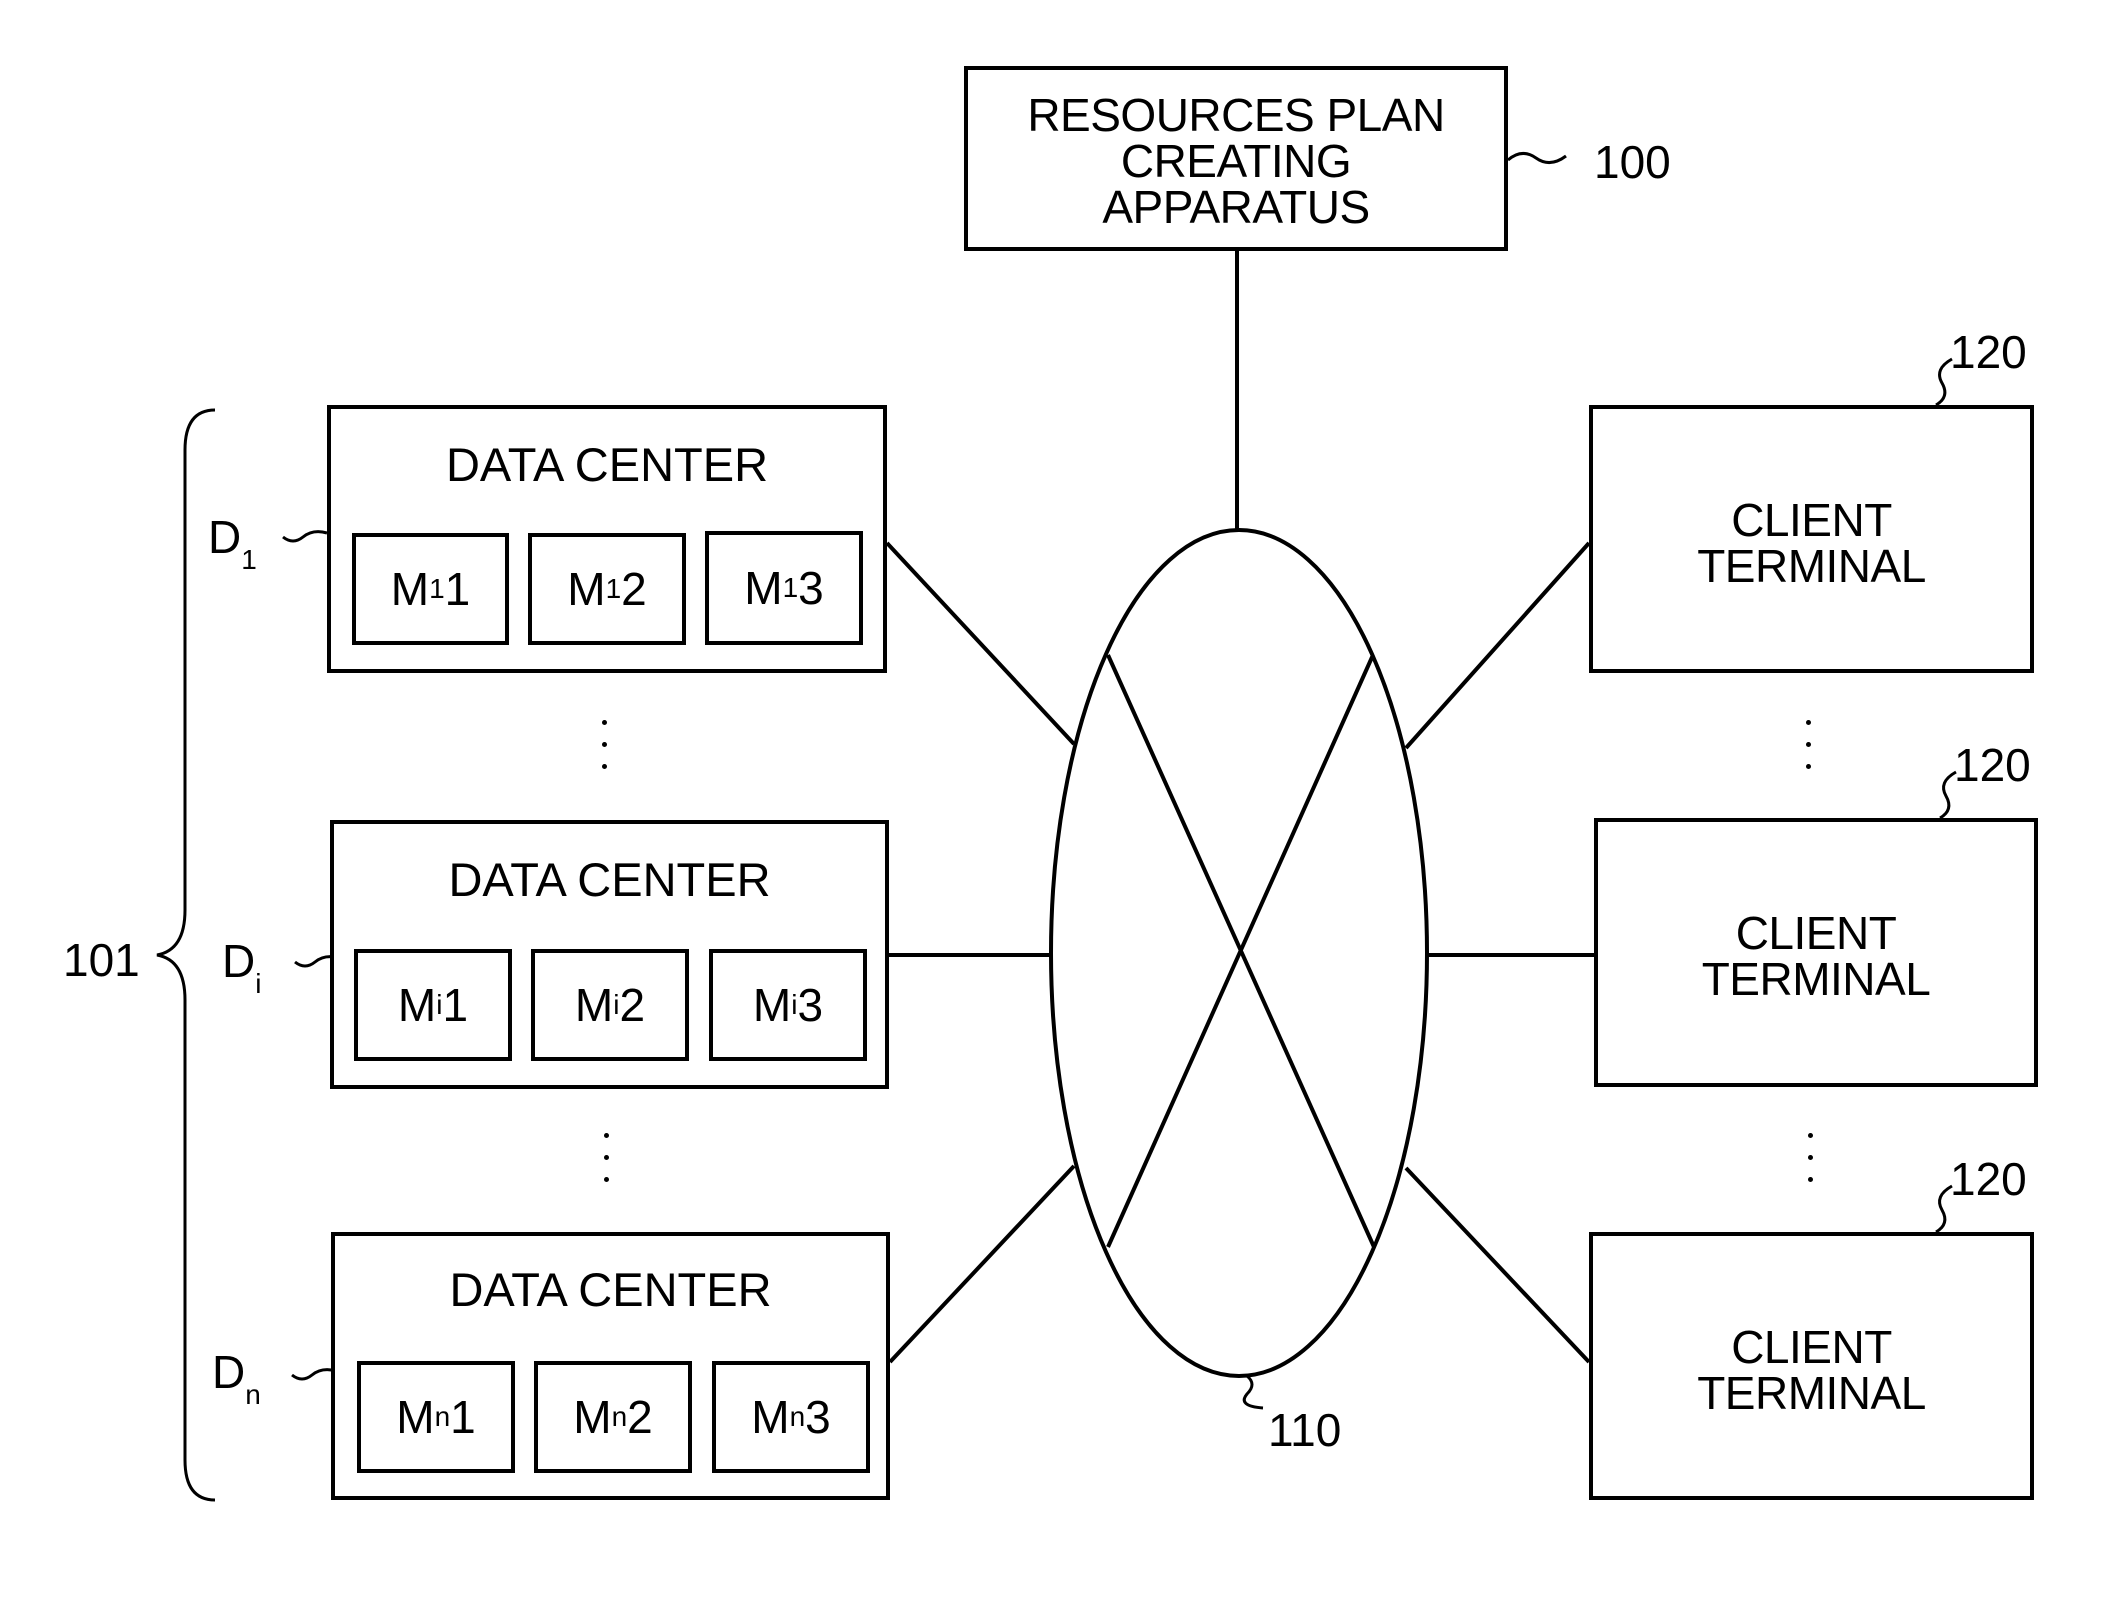  What do you see at coordinates (314, 1374) in the screenshot?
I see `dn-leader` at bounding box center [314, 1374].